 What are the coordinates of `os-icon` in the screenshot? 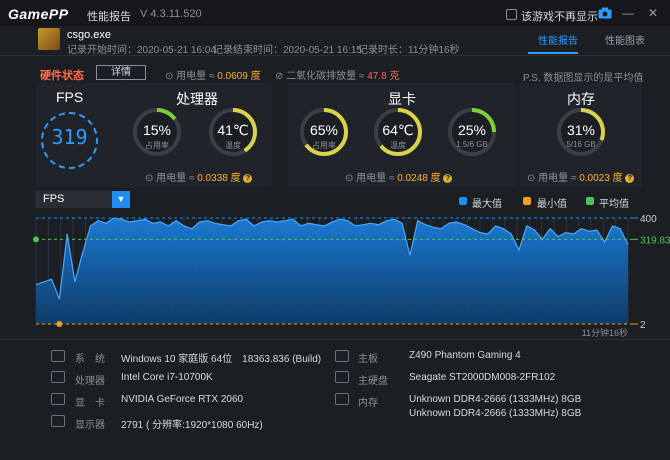 It's located at (58, 356).